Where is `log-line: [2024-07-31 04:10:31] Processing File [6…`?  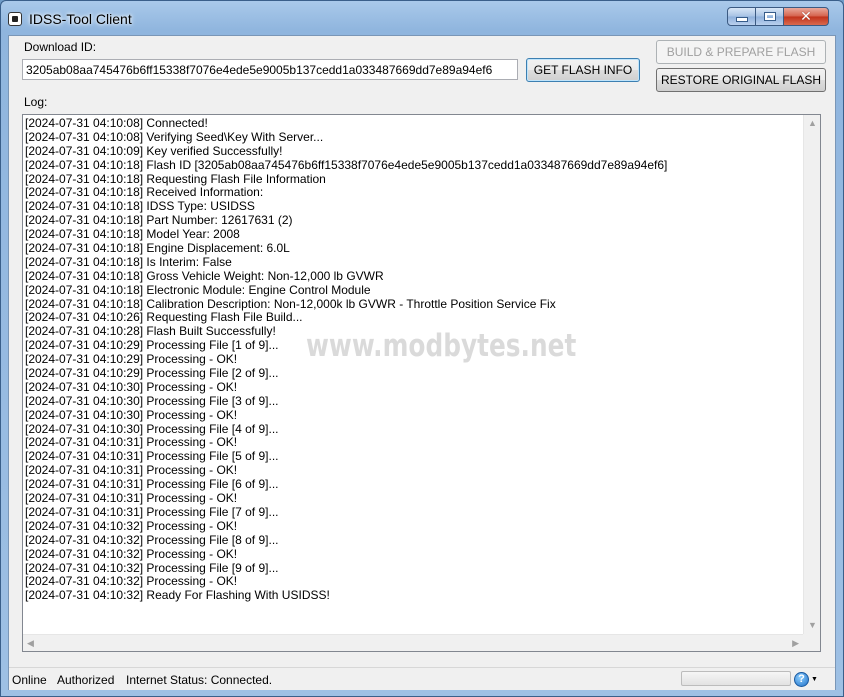
log-line: [2024-07-31 04:10:31] Processing File [6… is located at coordinates (152, 484).